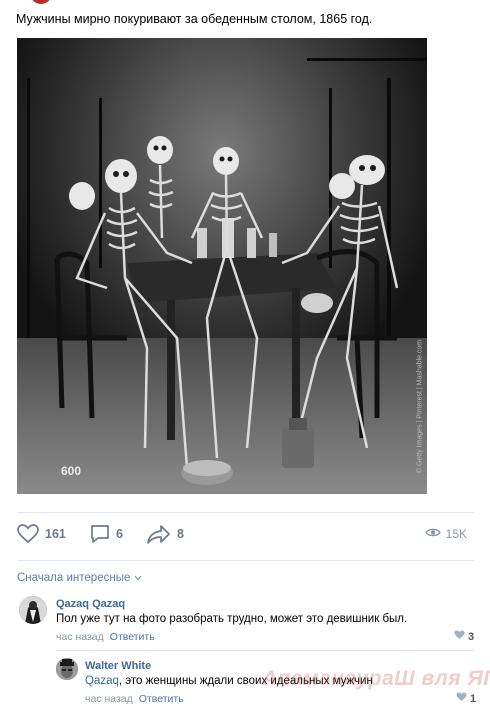  What do you see at coordinates (118, 666) in the screenshot?
I see `comment-author: Walter White` at bounding box center [118, 666].